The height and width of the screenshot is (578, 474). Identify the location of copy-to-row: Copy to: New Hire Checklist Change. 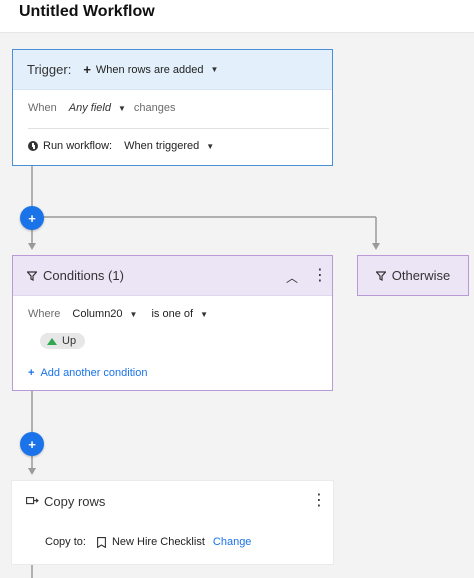
(148, 542).